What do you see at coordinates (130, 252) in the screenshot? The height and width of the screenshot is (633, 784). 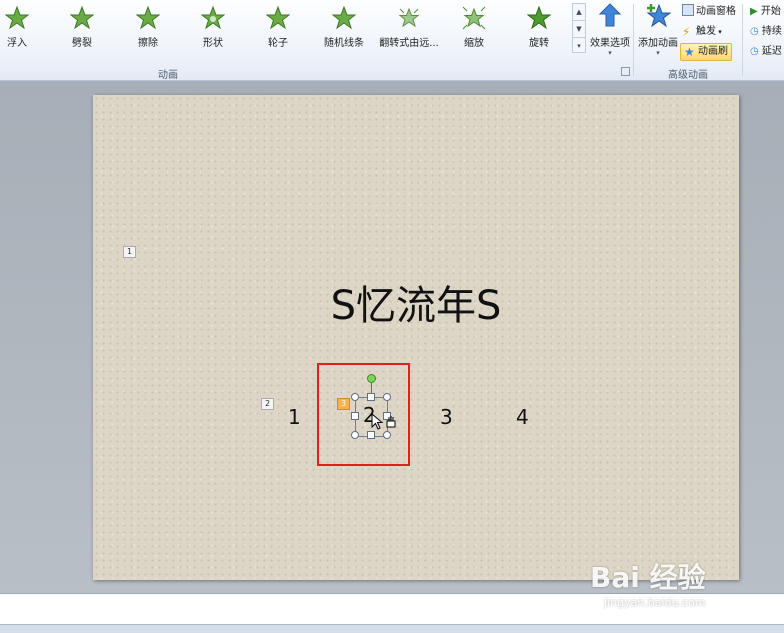 I see `animation-tag: 1` at bounding box center [130, 252].